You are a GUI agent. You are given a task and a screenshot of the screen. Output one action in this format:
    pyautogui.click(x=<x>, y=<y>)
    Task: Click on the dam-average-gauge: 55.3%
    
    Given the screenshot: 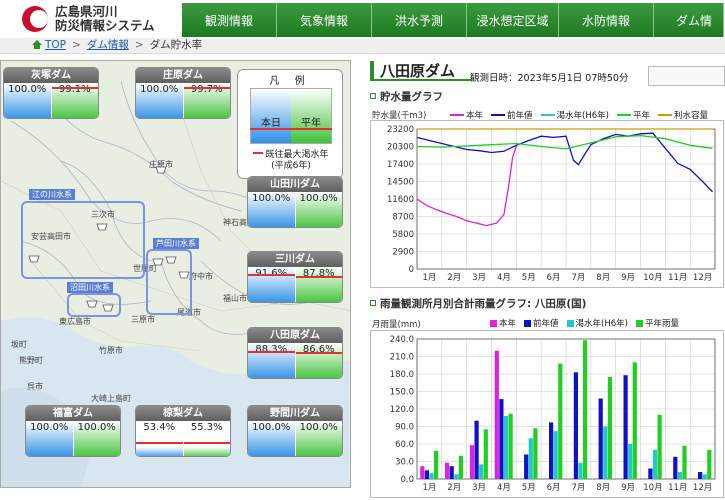 What is the action you would take?
    pyautogui.click(x=206, y=438)
    